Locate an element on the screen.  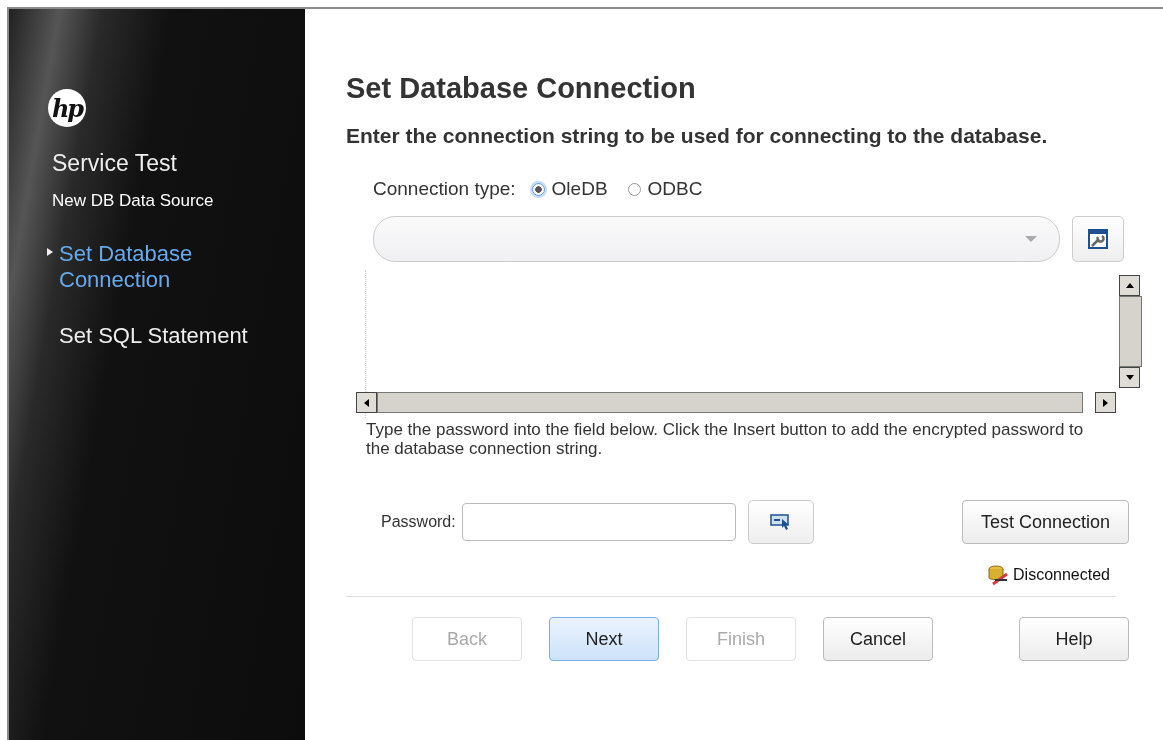
down-arrow-icon is located at coordinates (1129, 377).